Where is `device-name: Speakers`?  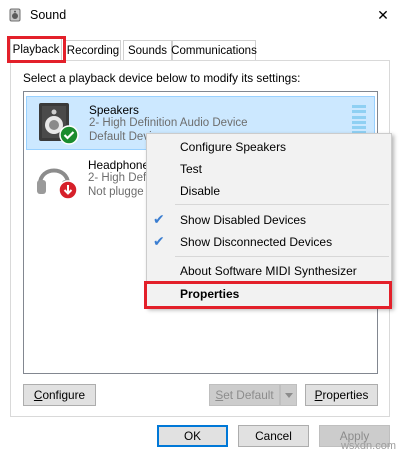
device-name: Speakers is located at coordinates (114, 110).